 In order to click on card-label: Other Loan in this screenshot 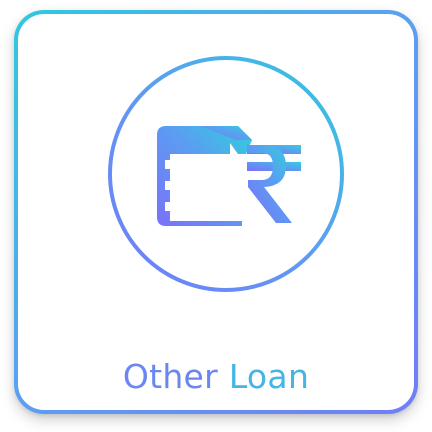, I will do `click(216, 377)`.